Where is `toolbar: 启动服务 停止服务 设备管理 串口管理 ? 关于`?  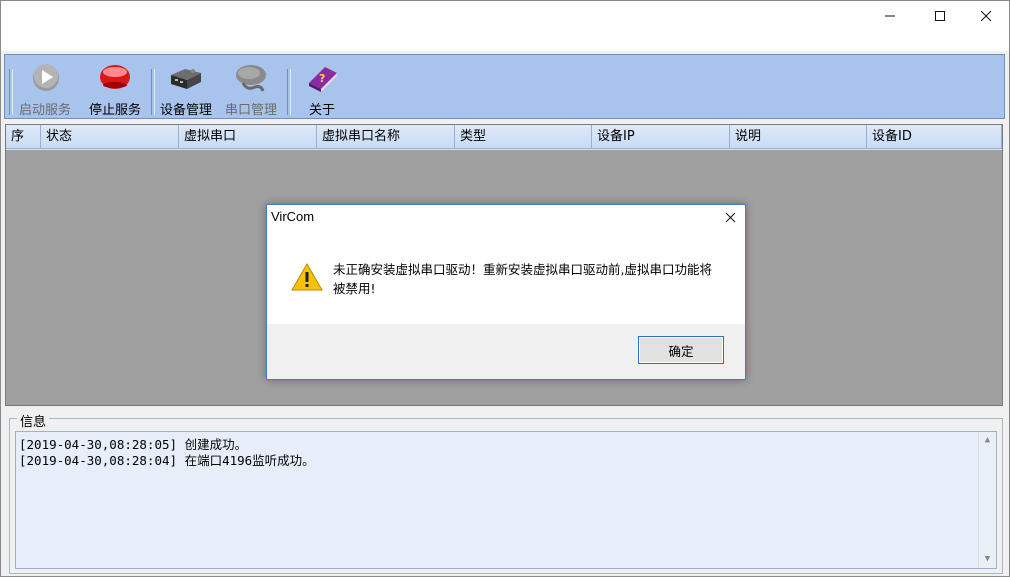 toolbar: 启动服务 停止服务 设备管理 串口管理 ? 关于 is located at coordinates (504, 86).